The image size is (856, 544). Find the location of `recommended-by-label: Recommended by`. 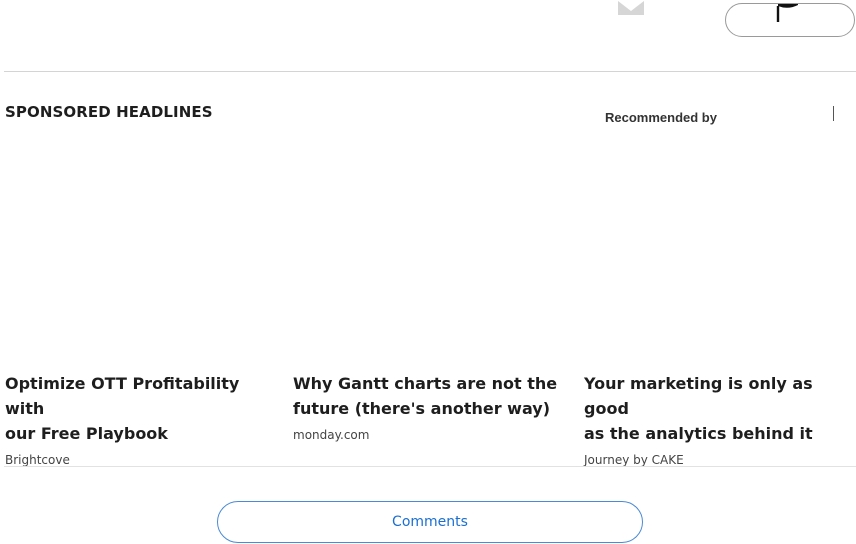

recommended-by-label: Recommended by is located at coordinates (661, 117).